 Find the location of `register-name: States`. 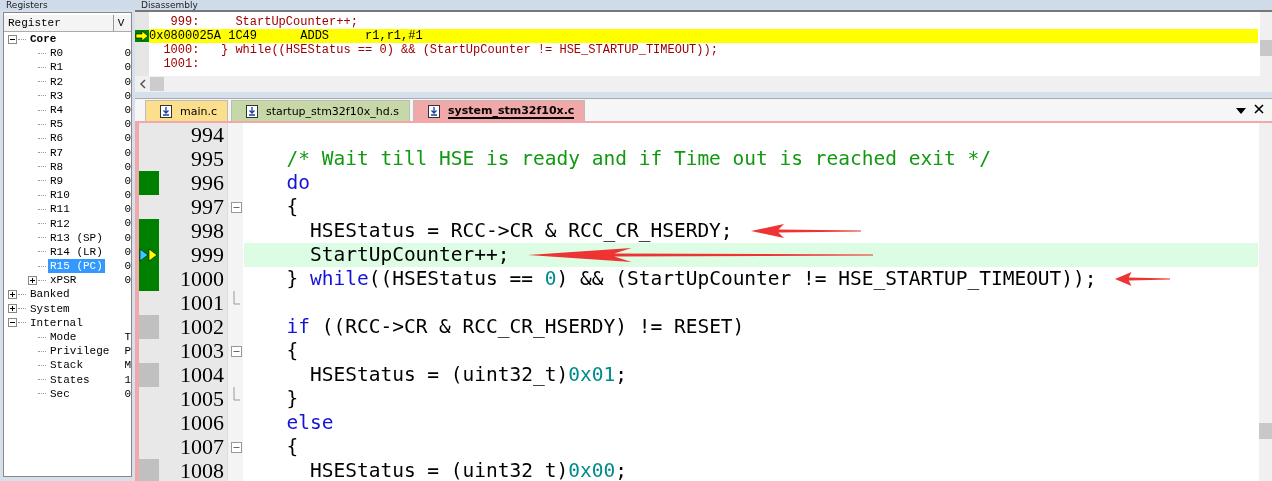

register-name: States is located at coordinates (70, 379).